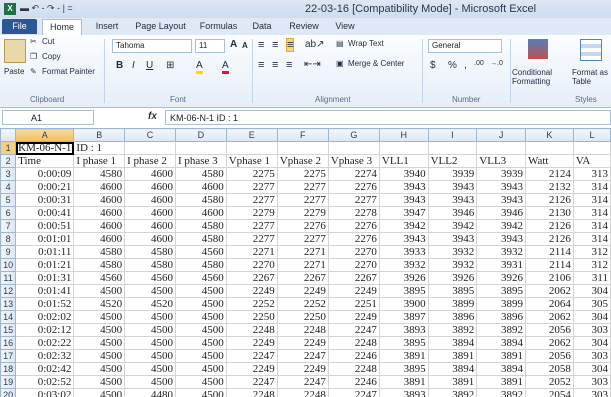 This screenshot has height=397, width=611. What do you see at coordinates (302, 161) in the screenshot?
I see `cell: Vphase 2` at bounding box center [302, 161].